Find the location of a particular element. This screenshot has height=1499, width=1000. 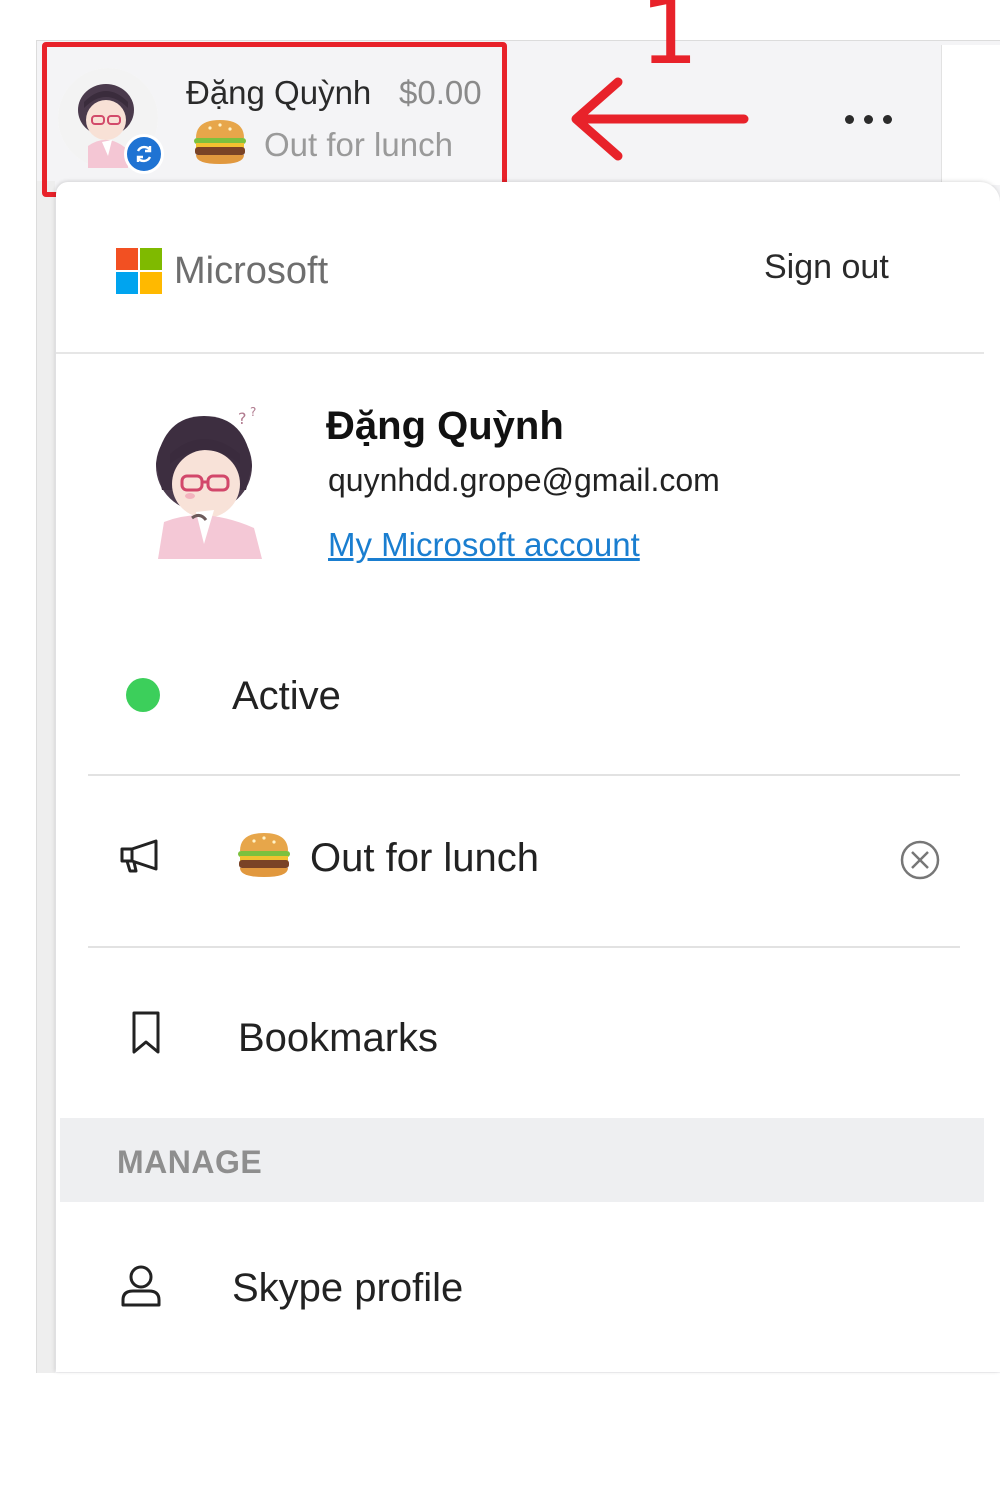

clear-icon is located at coordinates (920, 862).